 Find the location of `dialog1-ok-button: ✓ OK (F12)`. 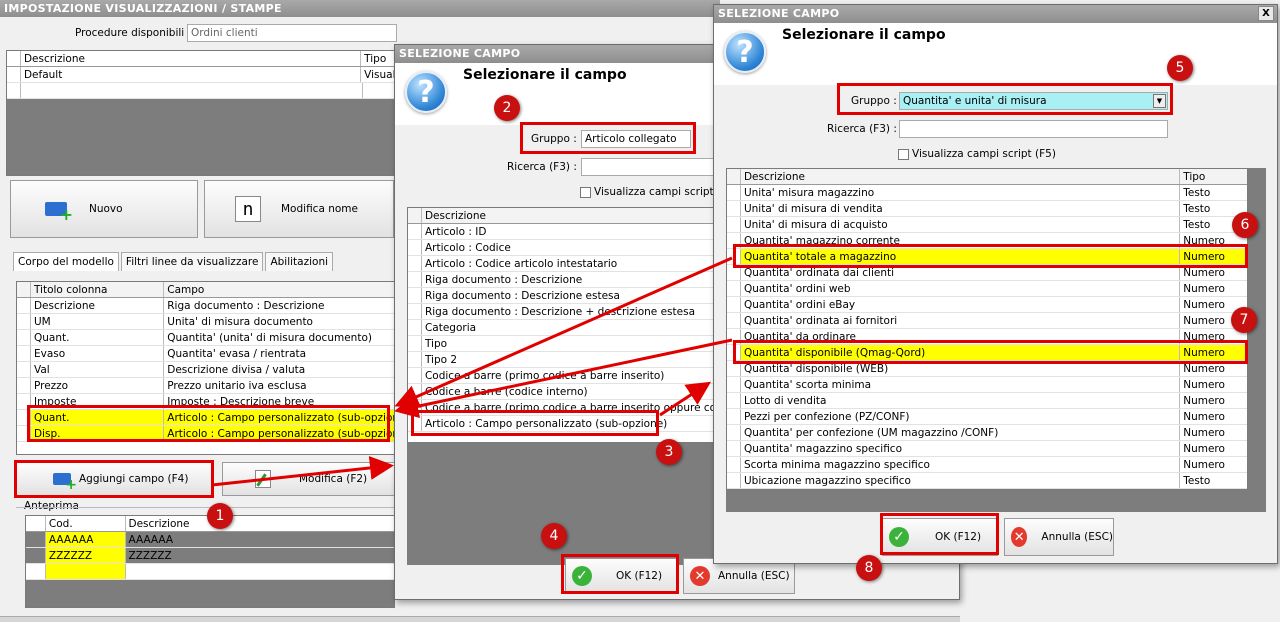

dialog1-ok-button: ✓ OK (F12) is located at coordinates (621, 576).